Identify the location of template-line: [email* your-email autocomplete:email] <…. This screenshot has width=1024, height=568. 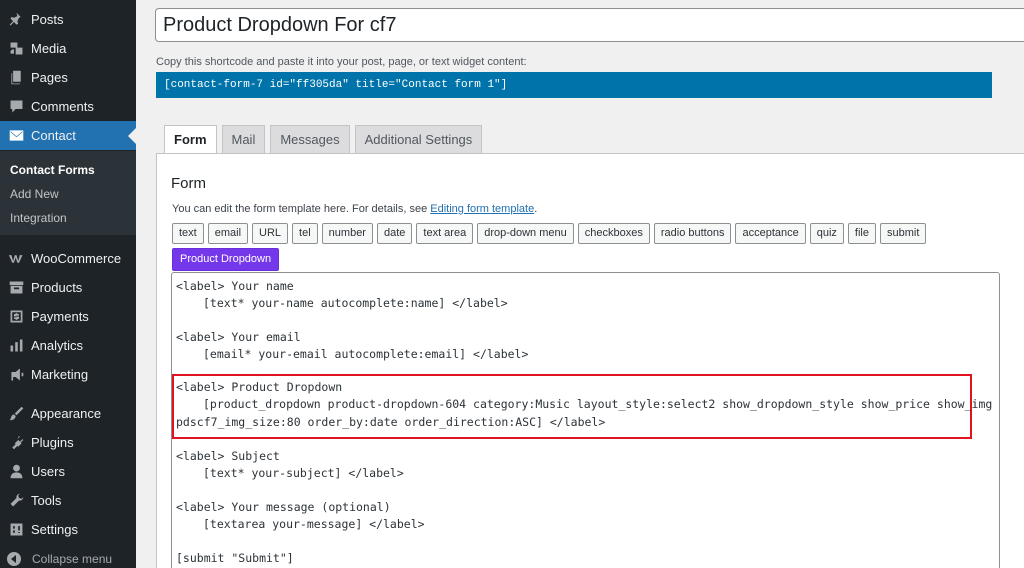
(366, 354).